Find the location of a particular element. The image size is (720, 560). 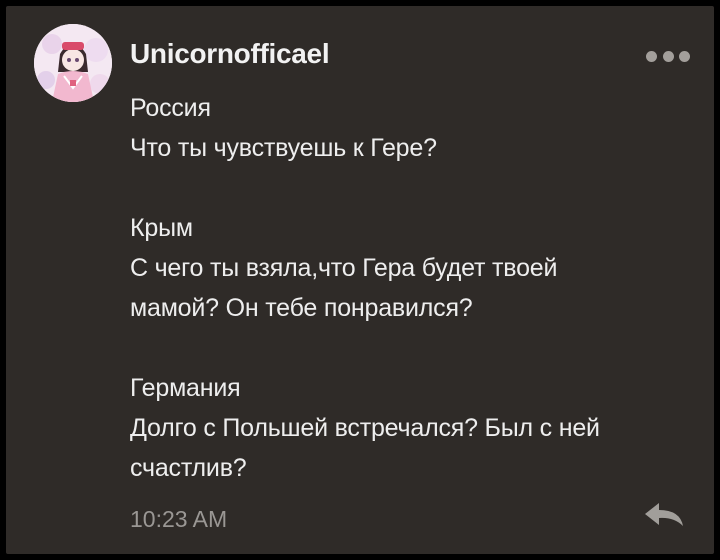

message-line: Долго с Польшей встречался? Был с ней is located at coordinates (365, 428).